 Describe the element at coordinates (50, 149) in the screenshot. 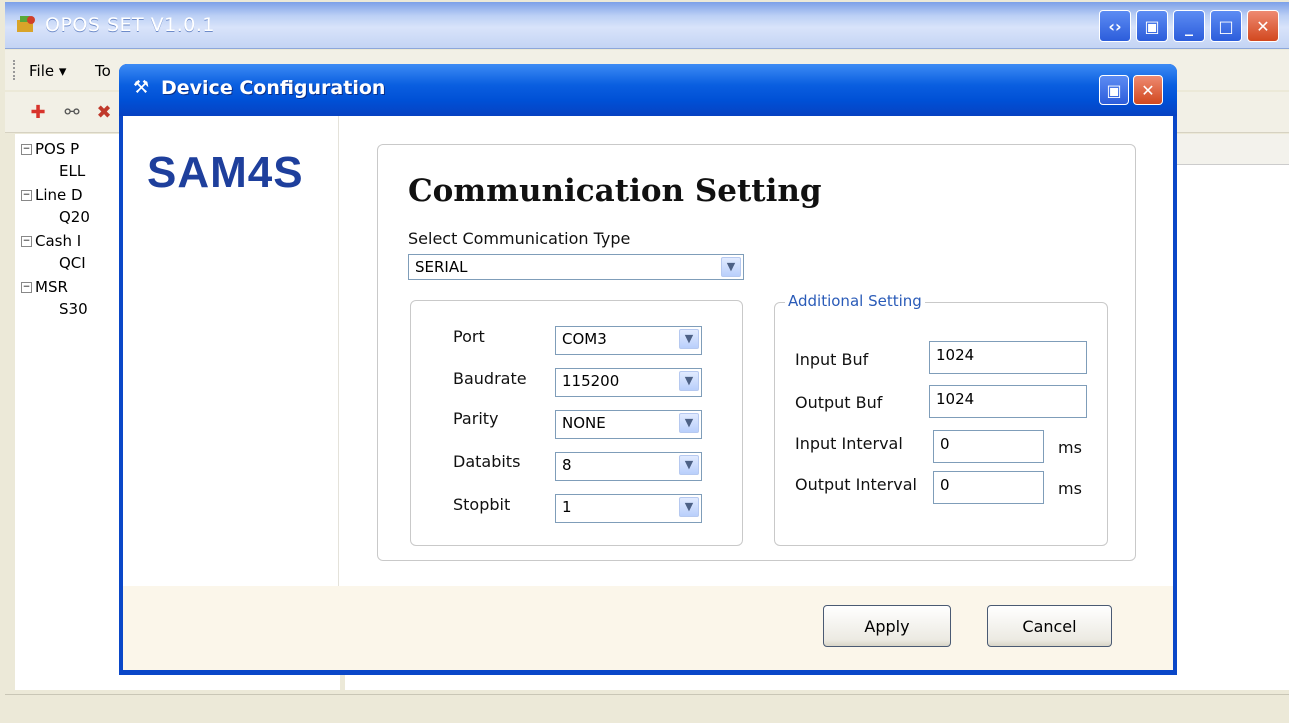

I see `tree-item-pos-printer: − POS P` at that location.